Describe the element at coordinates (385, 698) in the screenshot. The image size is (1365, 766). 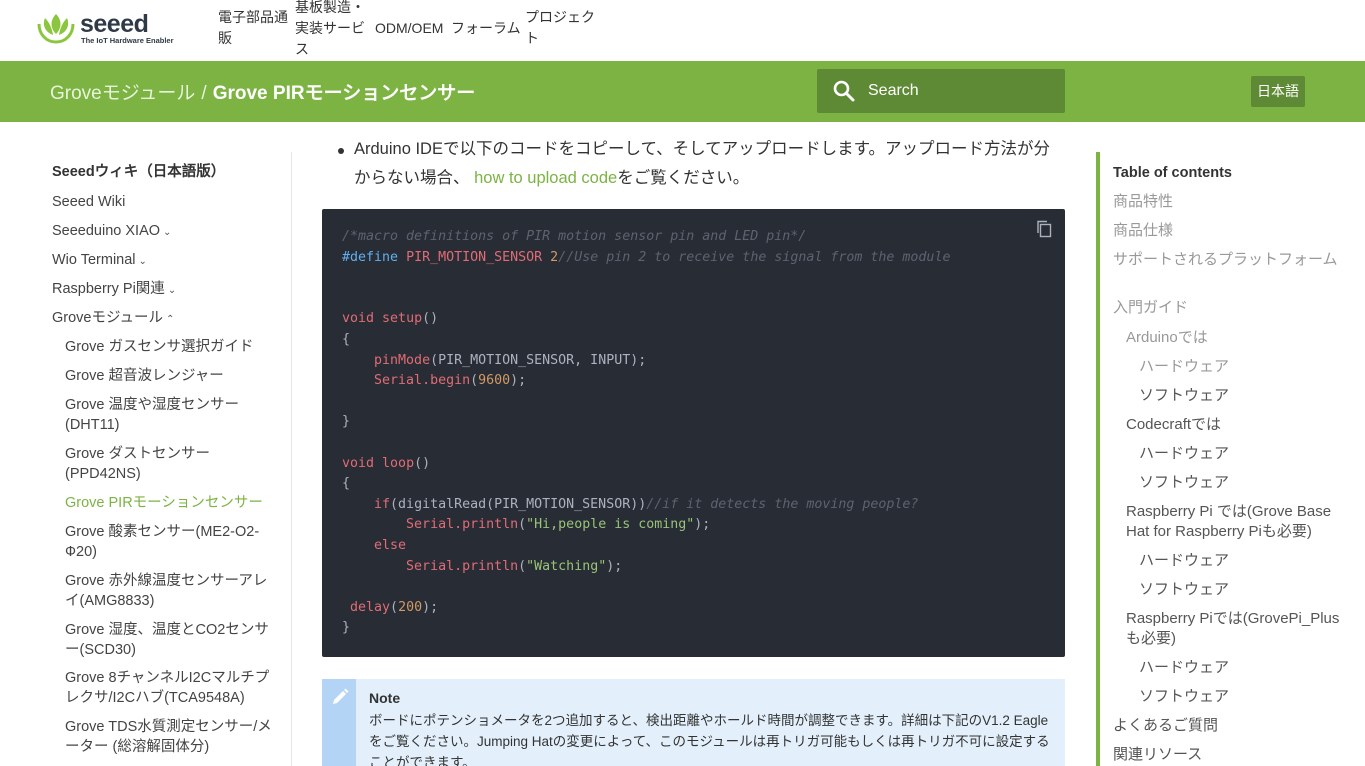
I see `note-title: Note` at that location.